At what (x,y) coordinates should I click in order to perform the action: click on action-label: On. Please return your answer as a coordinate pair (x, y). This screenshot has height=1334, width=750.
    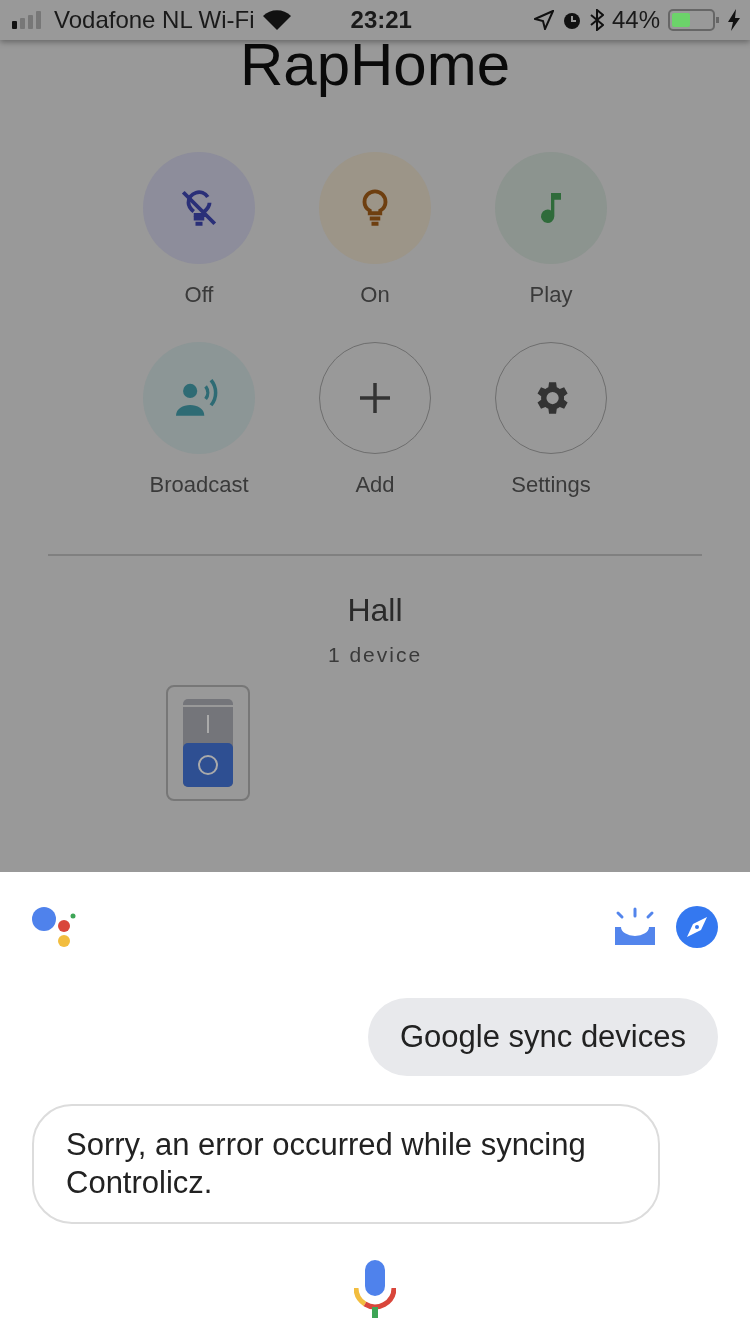
    Looking at the image, I should click on (375, 295).